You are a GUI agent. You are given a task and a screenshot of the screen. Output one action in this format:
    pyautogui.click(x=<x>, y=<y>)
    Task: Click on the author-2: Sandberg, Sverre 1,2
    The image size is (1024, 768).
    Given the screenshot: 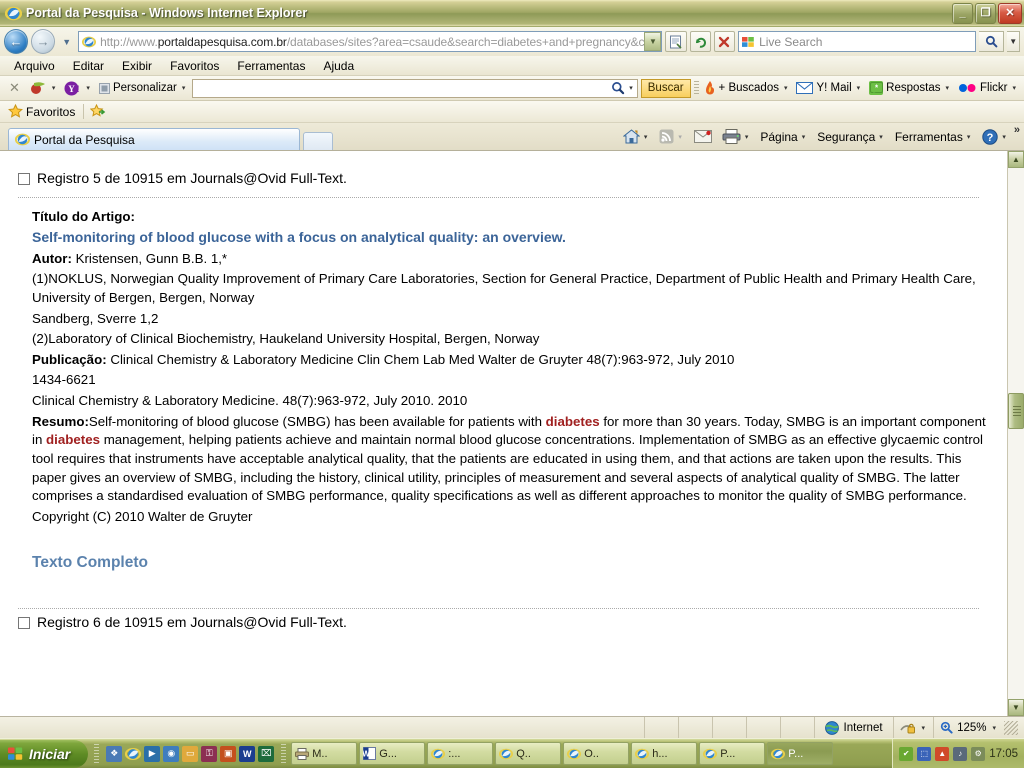 What is the action you would take?
    pyautogui.click(x=95, y=318)
    